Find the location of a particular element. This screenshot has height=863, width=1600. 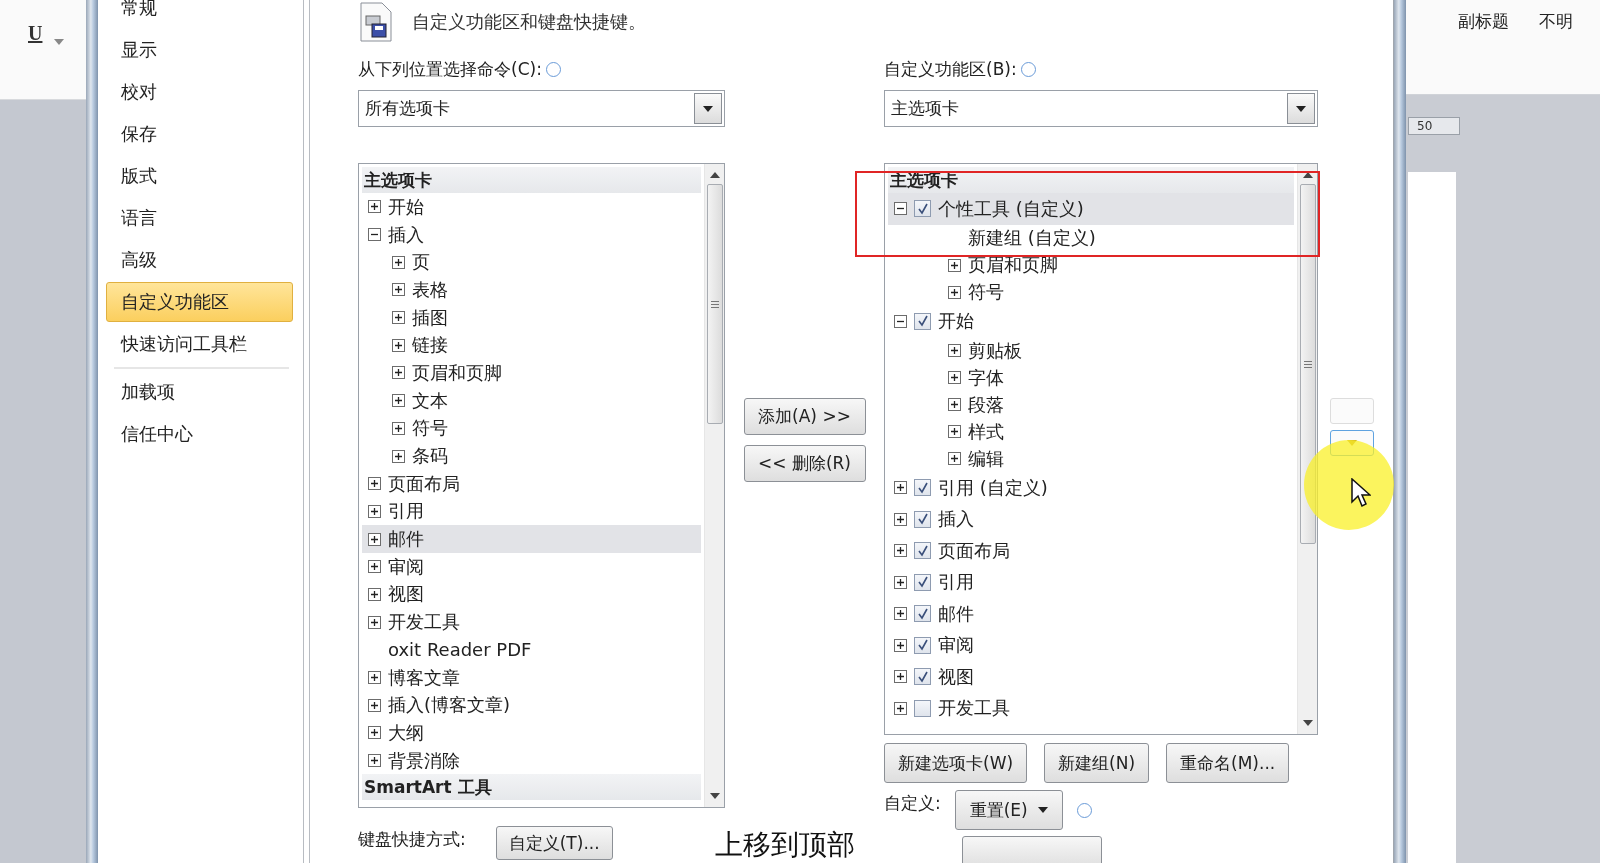

tree-item: 页 is located at coordinates (531, 262).